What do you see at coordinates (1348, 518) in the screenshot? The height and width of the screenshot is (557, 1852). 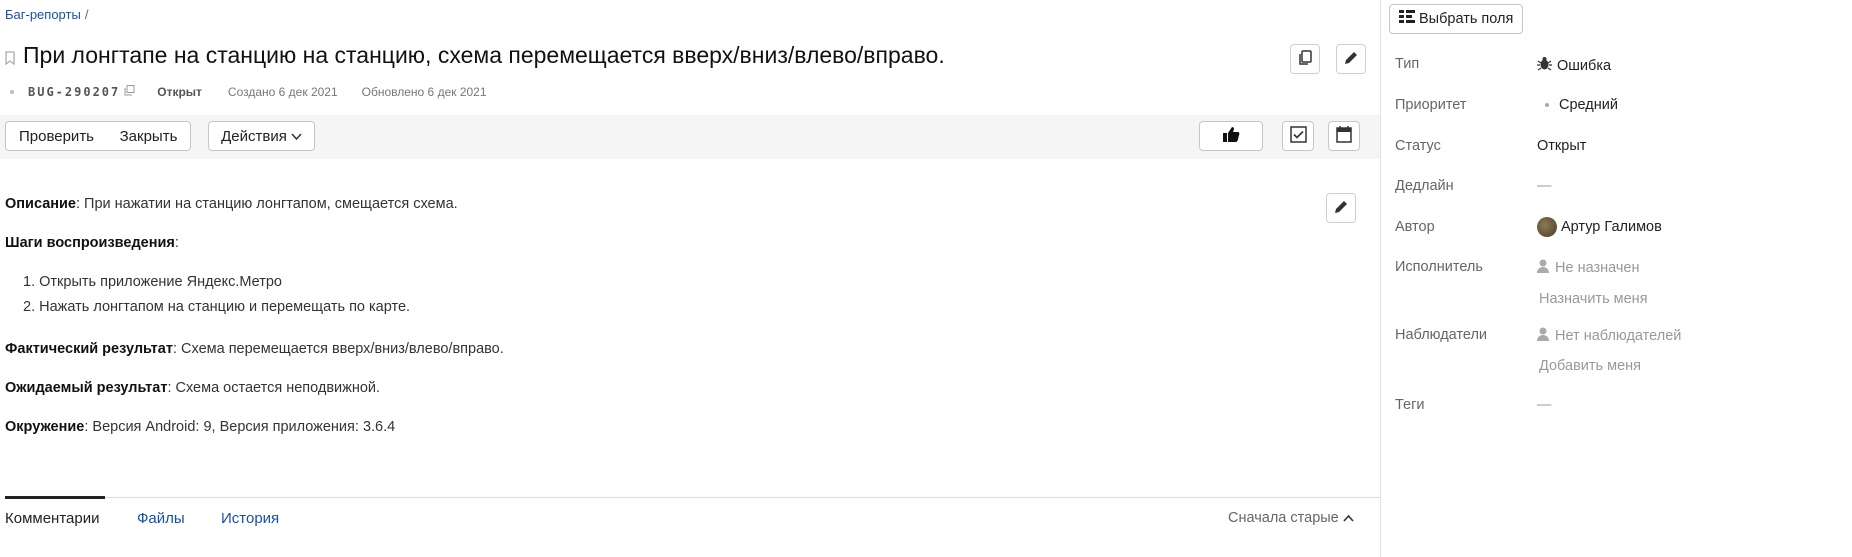 I see `chevron-up-icon` at bounding box center [1348, 518].